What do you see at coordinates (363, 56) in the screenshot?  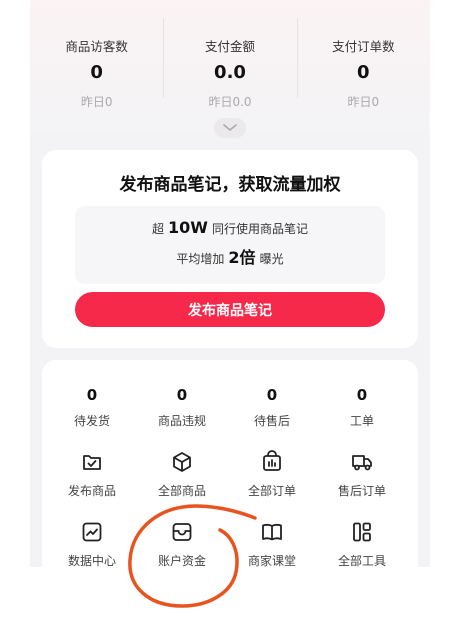 I see `stat-paid-orders: 支付订单数 0 昨日0` at bounding box center [363, 56].